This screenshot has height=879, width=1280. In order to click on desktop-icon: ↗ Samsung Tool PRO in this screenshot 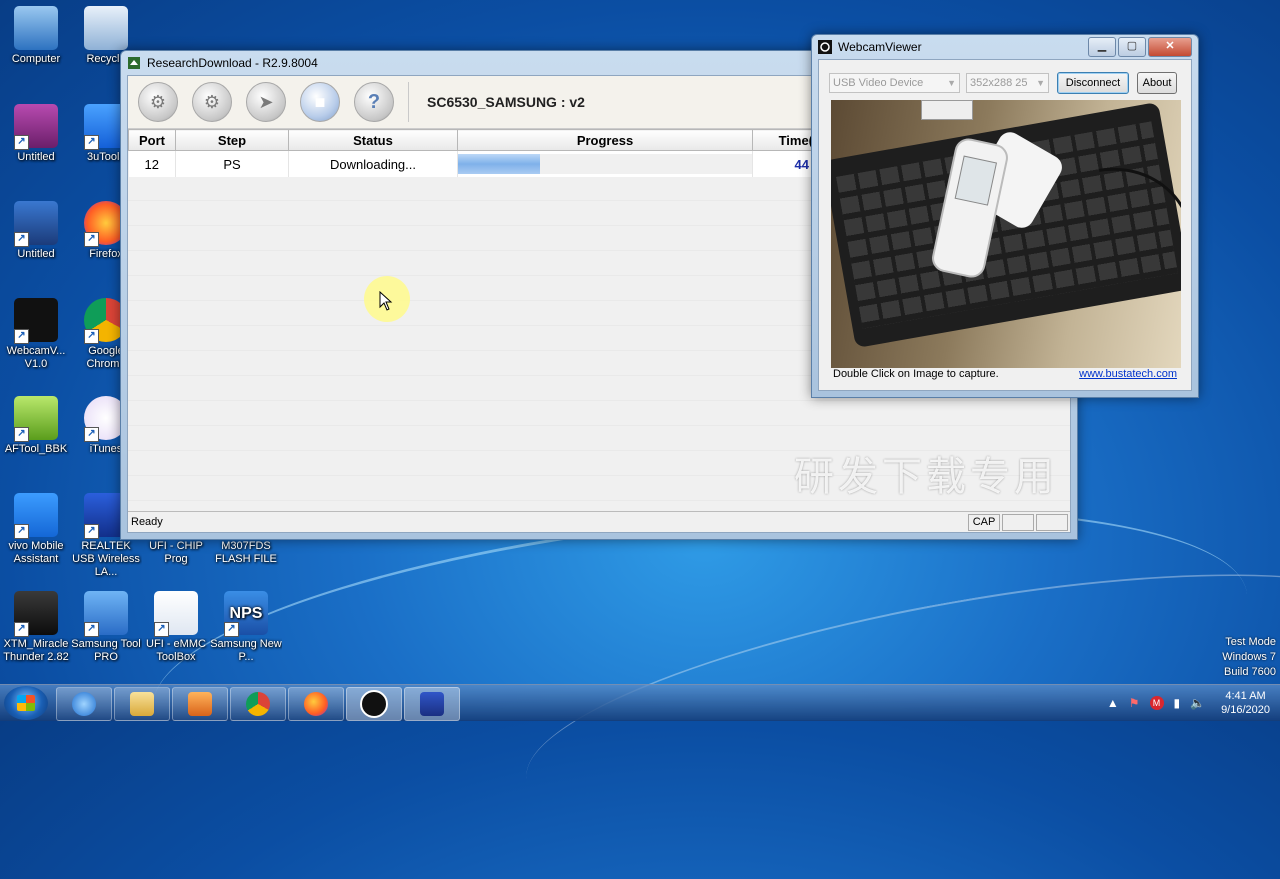, I will do `click(106, 627)`.